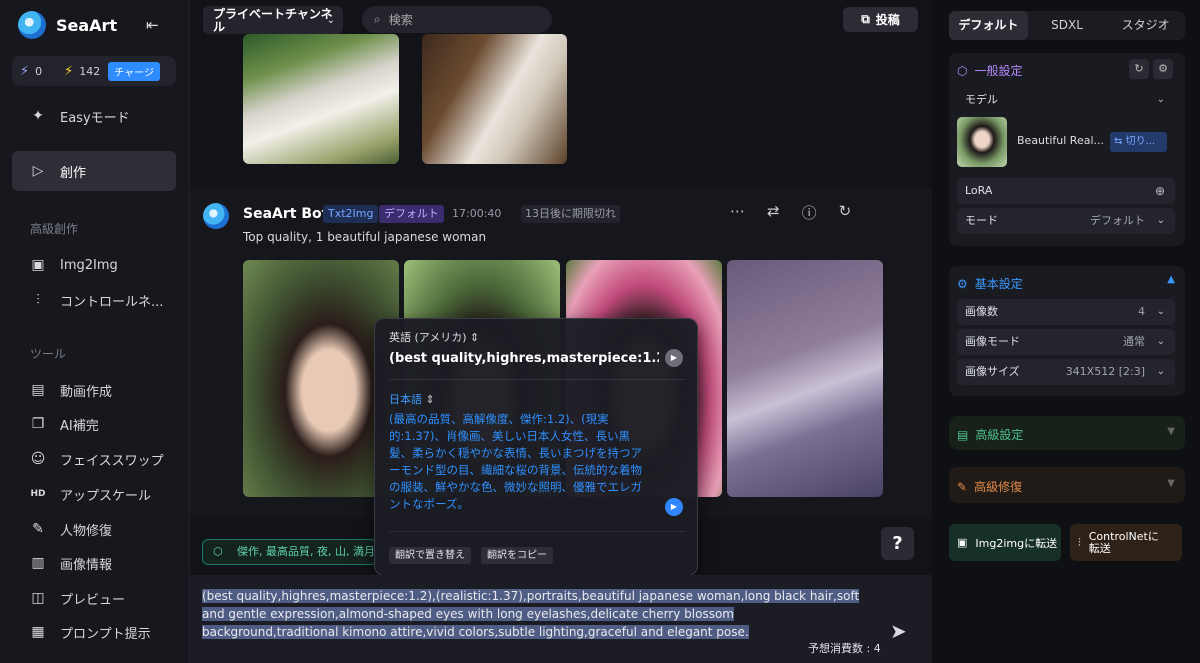 Image resolution: width=1200 pixels, height=663 pixels. I want to click on nav-label: 動画作成, so click(86, 392).